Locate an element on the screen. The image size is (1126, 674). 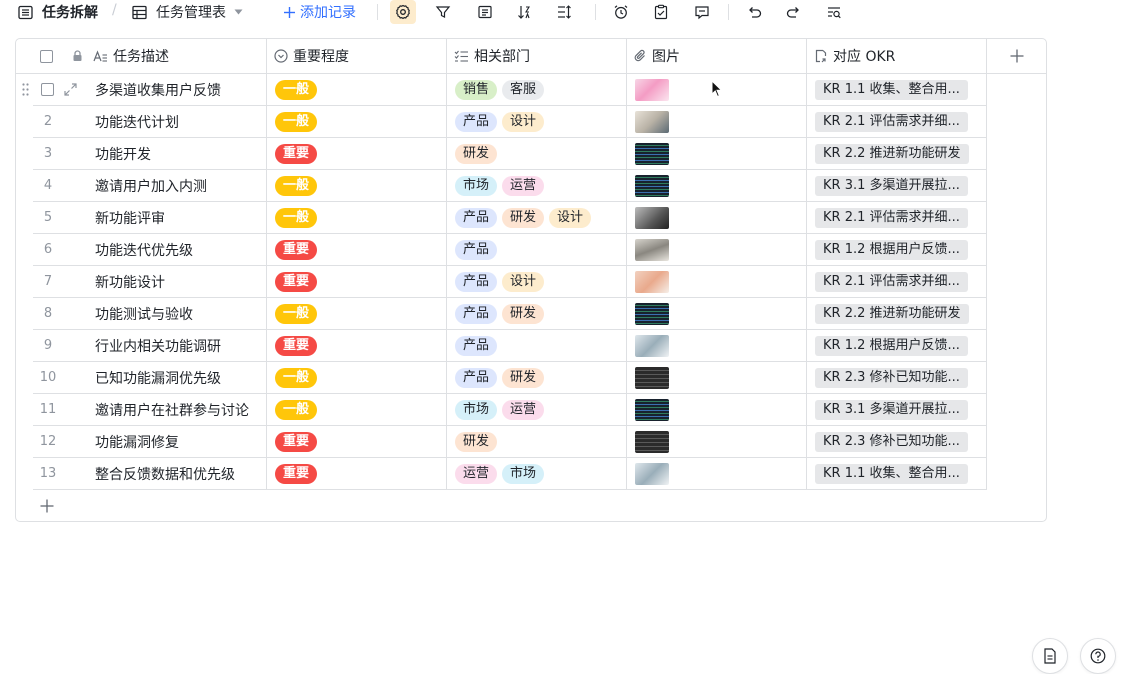
dept-cell: 研发 is located at coordinates (478, 441).